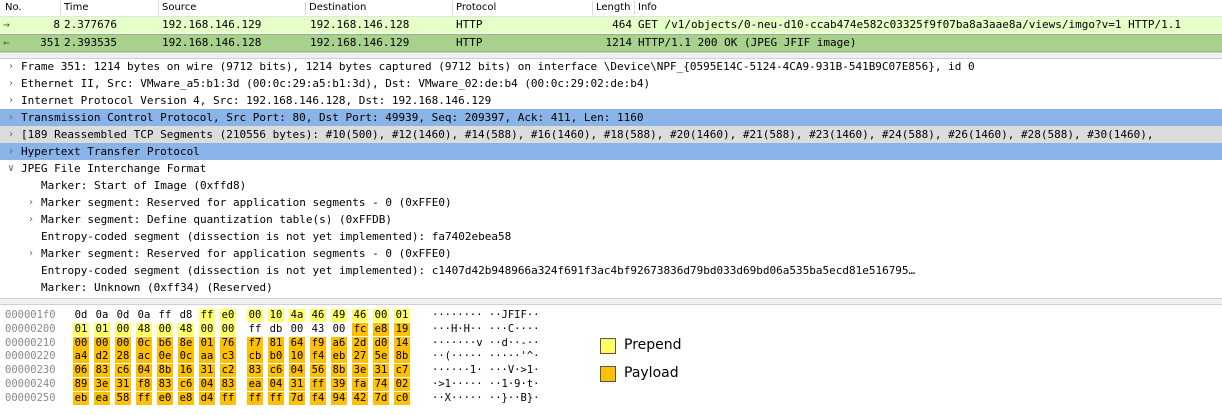 Image resolution: width=1222 pixels, height=415 pixels. What do you see at coordinates (186, 343) in the screenshot?
I see `hex-byte: 8e` at bounding box center [186, 343].